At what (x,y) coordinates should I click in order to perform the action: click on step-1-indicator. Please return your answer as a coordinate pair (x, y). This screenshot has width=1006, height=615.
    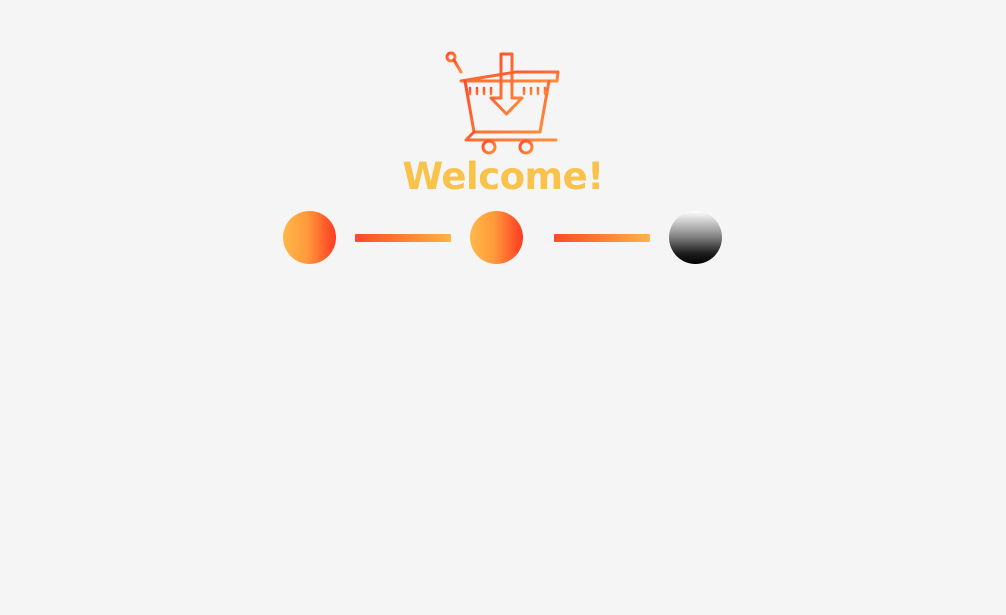
    Looking at the image, I should click on (309, 237).